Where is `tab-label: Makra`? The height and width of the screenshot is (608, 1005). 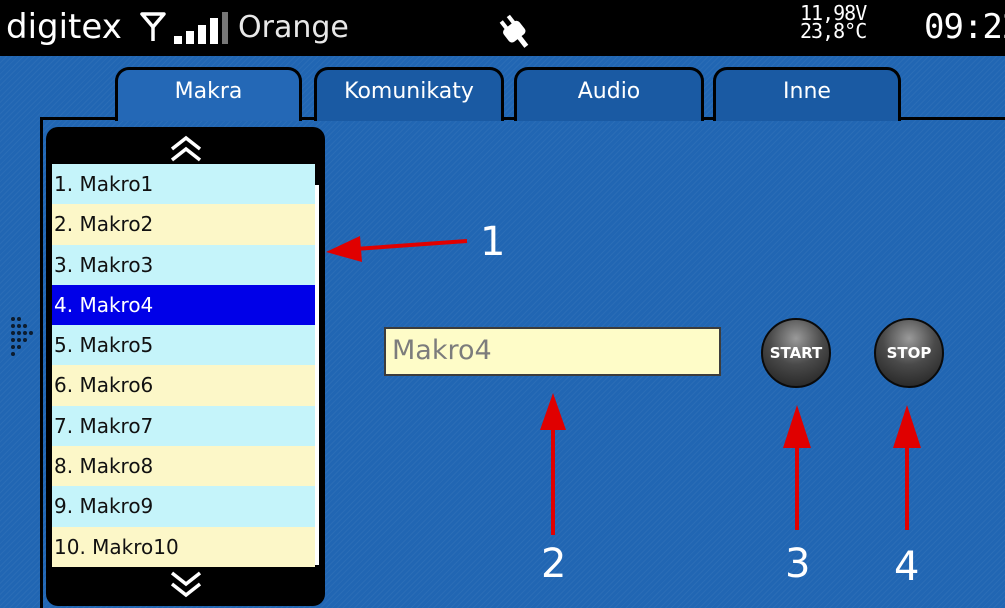 tab-label: Makra is located at coordinates (208, 91).